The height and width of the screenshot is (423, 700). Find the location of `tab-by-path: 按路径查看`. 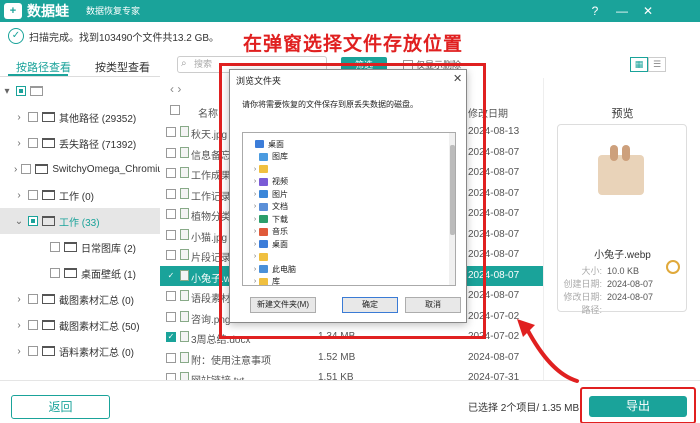

tab-by-path: 按路径查看 is located at coordinates (43, 67).